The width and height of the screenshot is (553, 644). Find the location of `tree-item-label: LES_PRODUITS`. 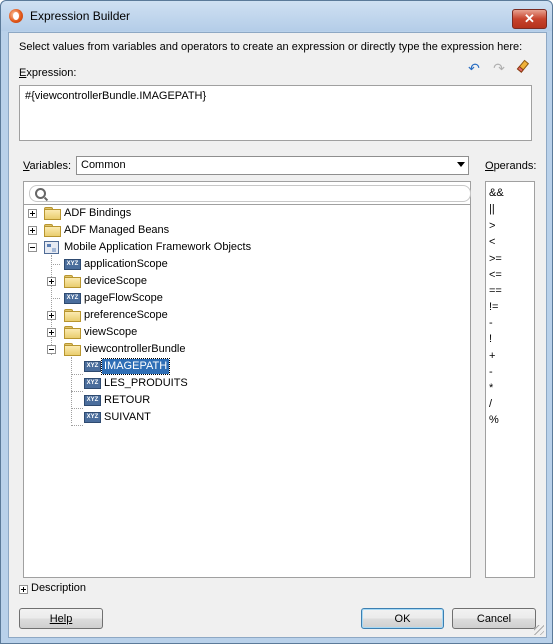

tree-item-label: LES_PRODUITS is located at coordinates (146, 383).